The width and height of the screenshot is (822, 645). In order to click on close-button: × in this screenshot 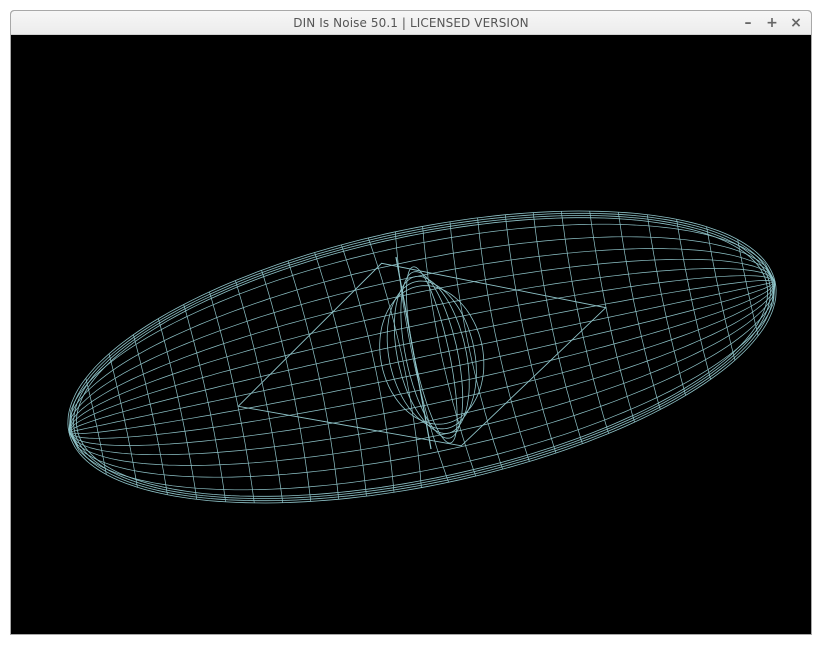, I will do `click(796, 23)`.